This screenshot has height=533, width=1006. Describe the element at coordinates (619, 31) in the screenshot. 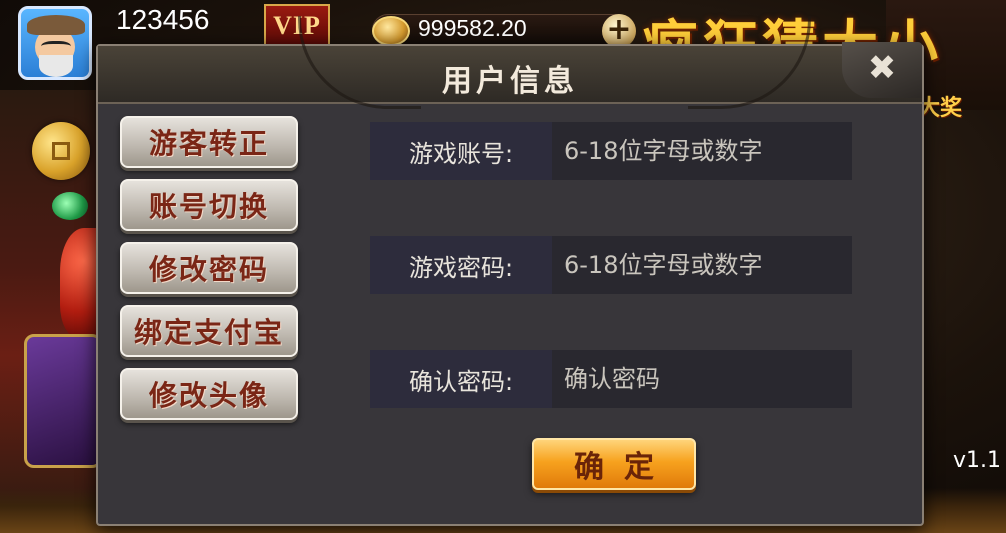

I see `plus-icon: +` at that location.